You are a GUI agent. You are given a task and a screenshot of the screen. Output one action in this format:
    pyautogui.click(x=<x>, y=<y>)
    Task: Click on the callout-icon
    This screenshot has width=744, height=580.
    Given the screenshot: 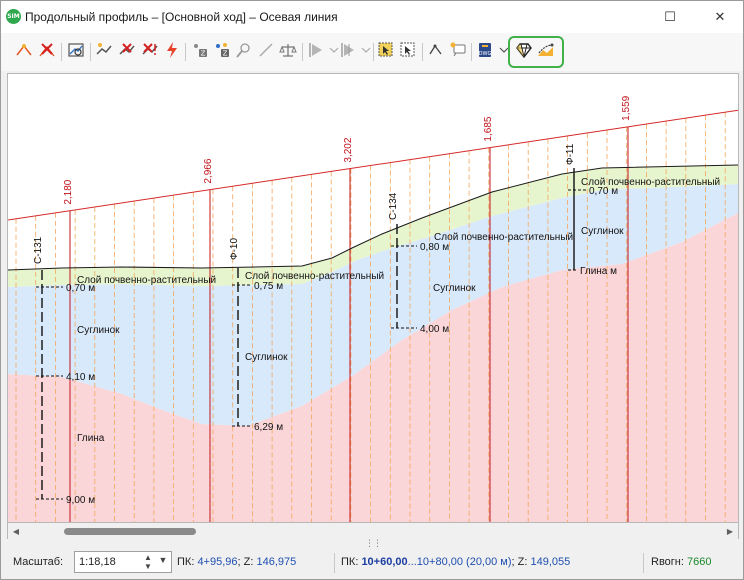 What is the action you would take?
    pyautogui.click(x=458, y=50)
    